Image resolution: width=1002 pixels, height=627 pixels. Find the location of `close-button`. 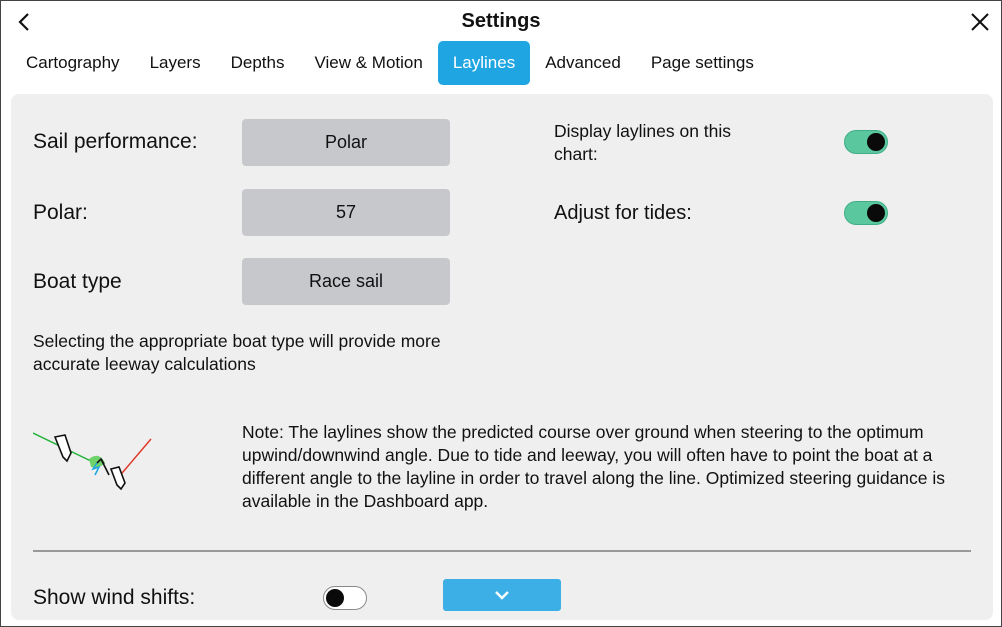

close-button is located at coordinates (980, 22).